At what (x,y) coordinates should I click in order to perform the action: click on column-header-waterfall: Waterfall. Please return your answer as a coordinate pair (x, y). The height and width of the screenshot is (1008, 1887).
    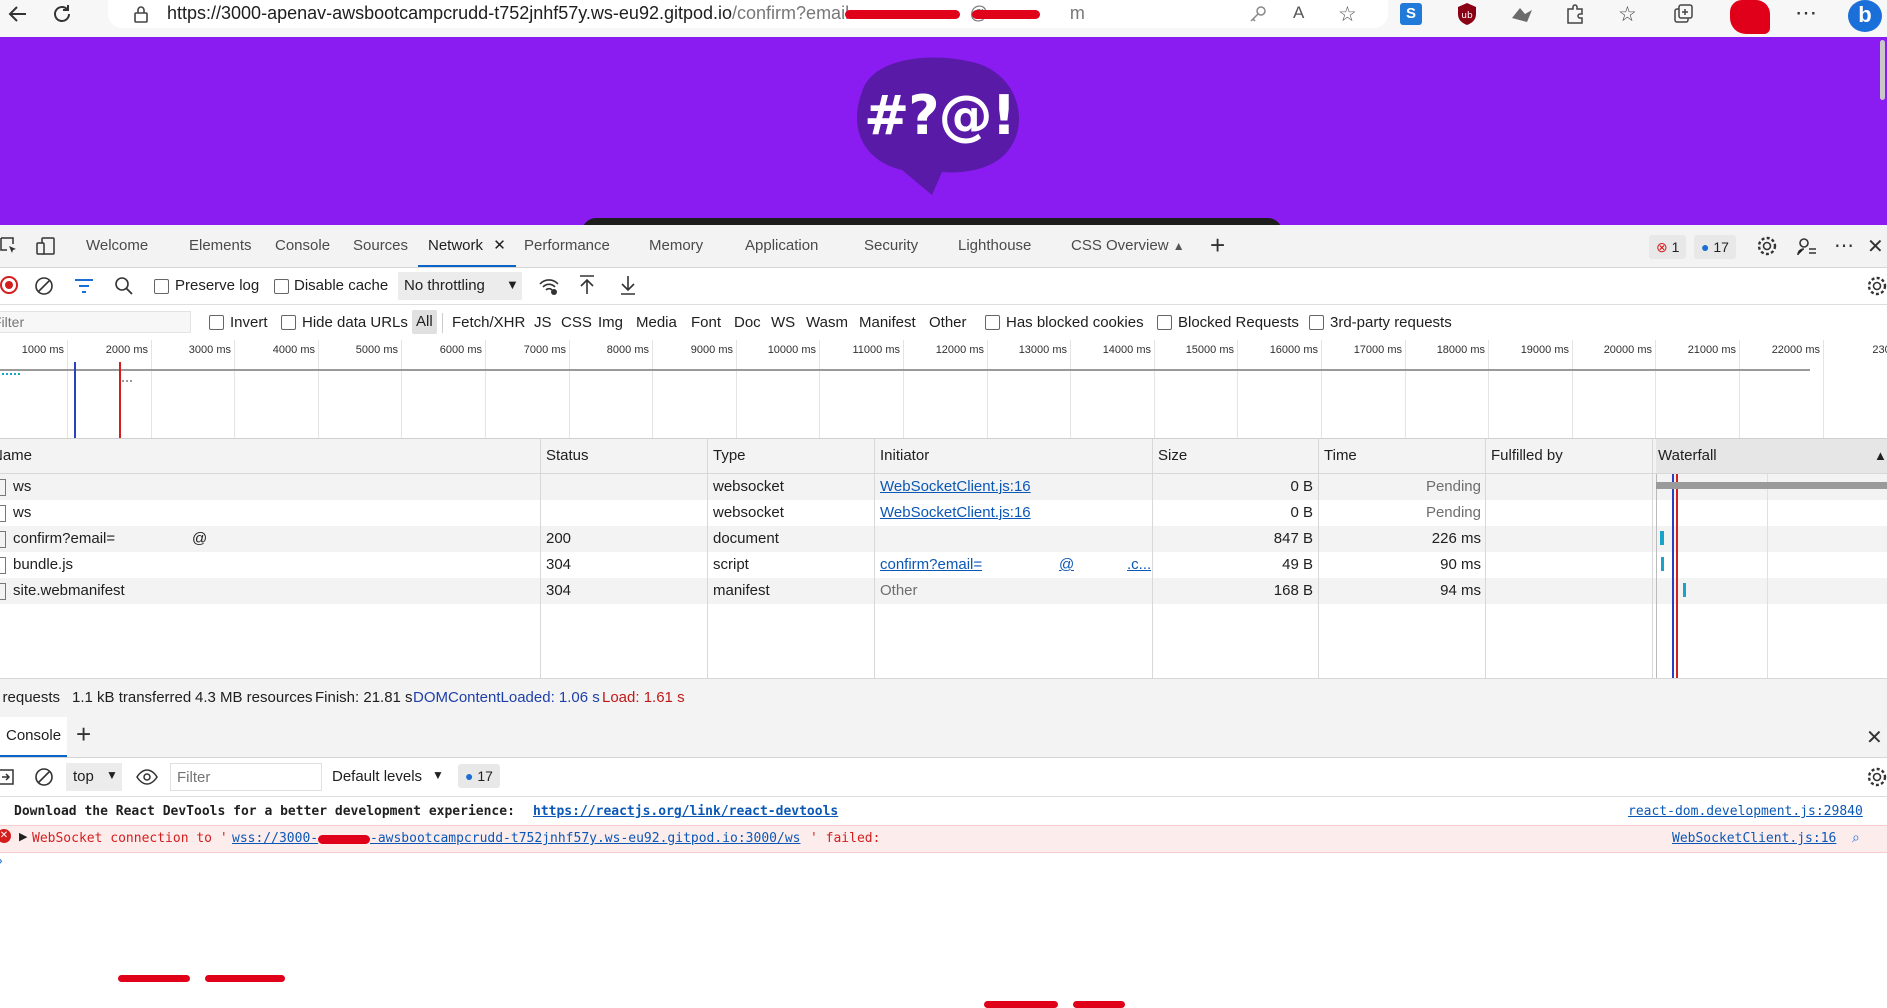
    Looking at the image, I should click on (1687, 456).